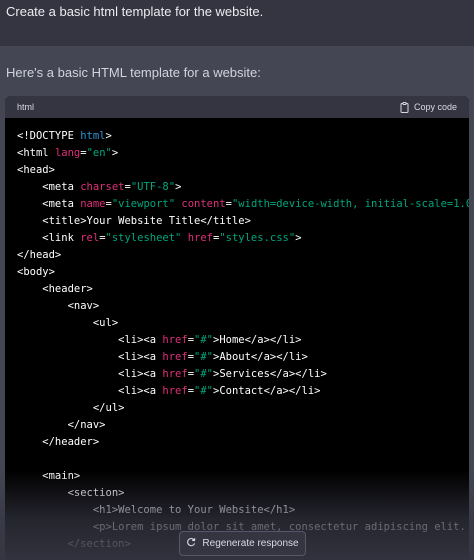 Image resolution: width=474 pixels, height=560 pixels. I want to click on code-line: <li><a href="#">About</a></li>, so click(243, 357).